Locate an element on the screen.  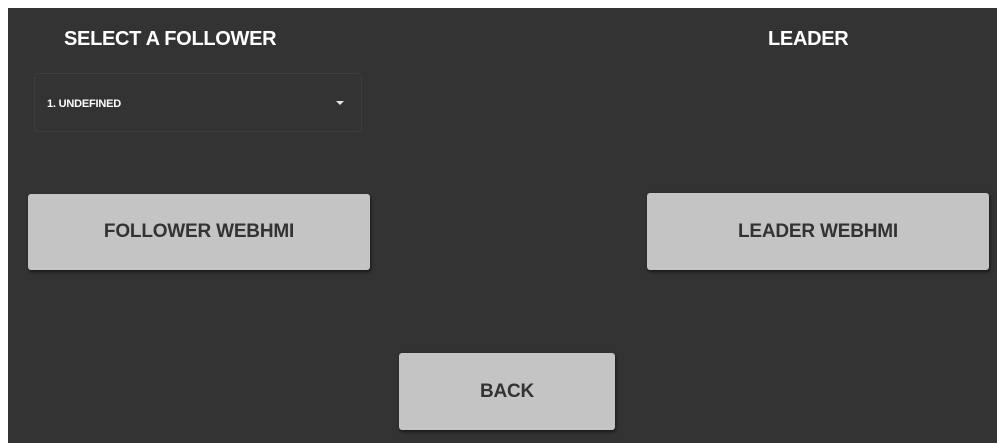
caret-down-icon is located at coordinates (340, 103).